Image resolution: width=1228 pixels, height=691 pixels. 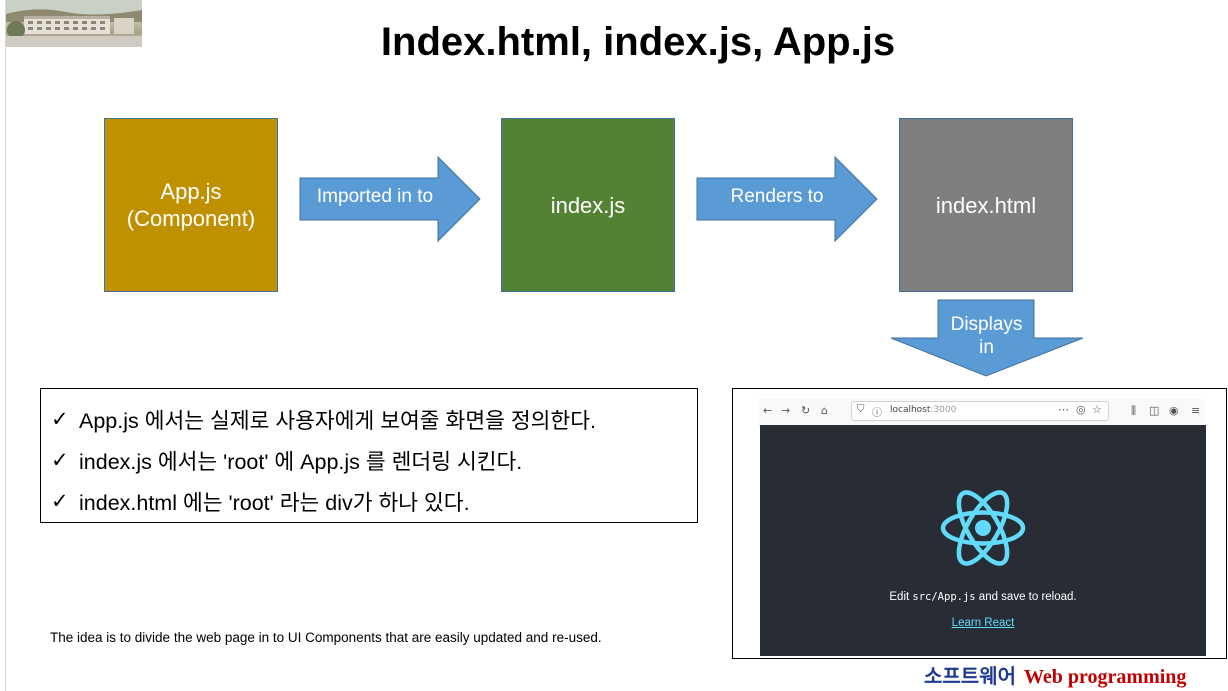 What do you see at coordinates (1195, 410) in the screenshot?
I see `menu-icon: ≡` at bounding box center [1195, 410].